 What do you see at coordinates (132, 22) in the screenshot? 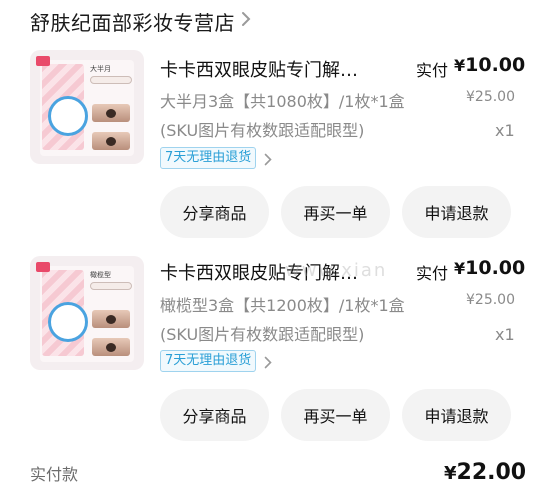
I see `shop-name: 舒肤纪面部彩妆专营店` at bounding box center [132, 22].